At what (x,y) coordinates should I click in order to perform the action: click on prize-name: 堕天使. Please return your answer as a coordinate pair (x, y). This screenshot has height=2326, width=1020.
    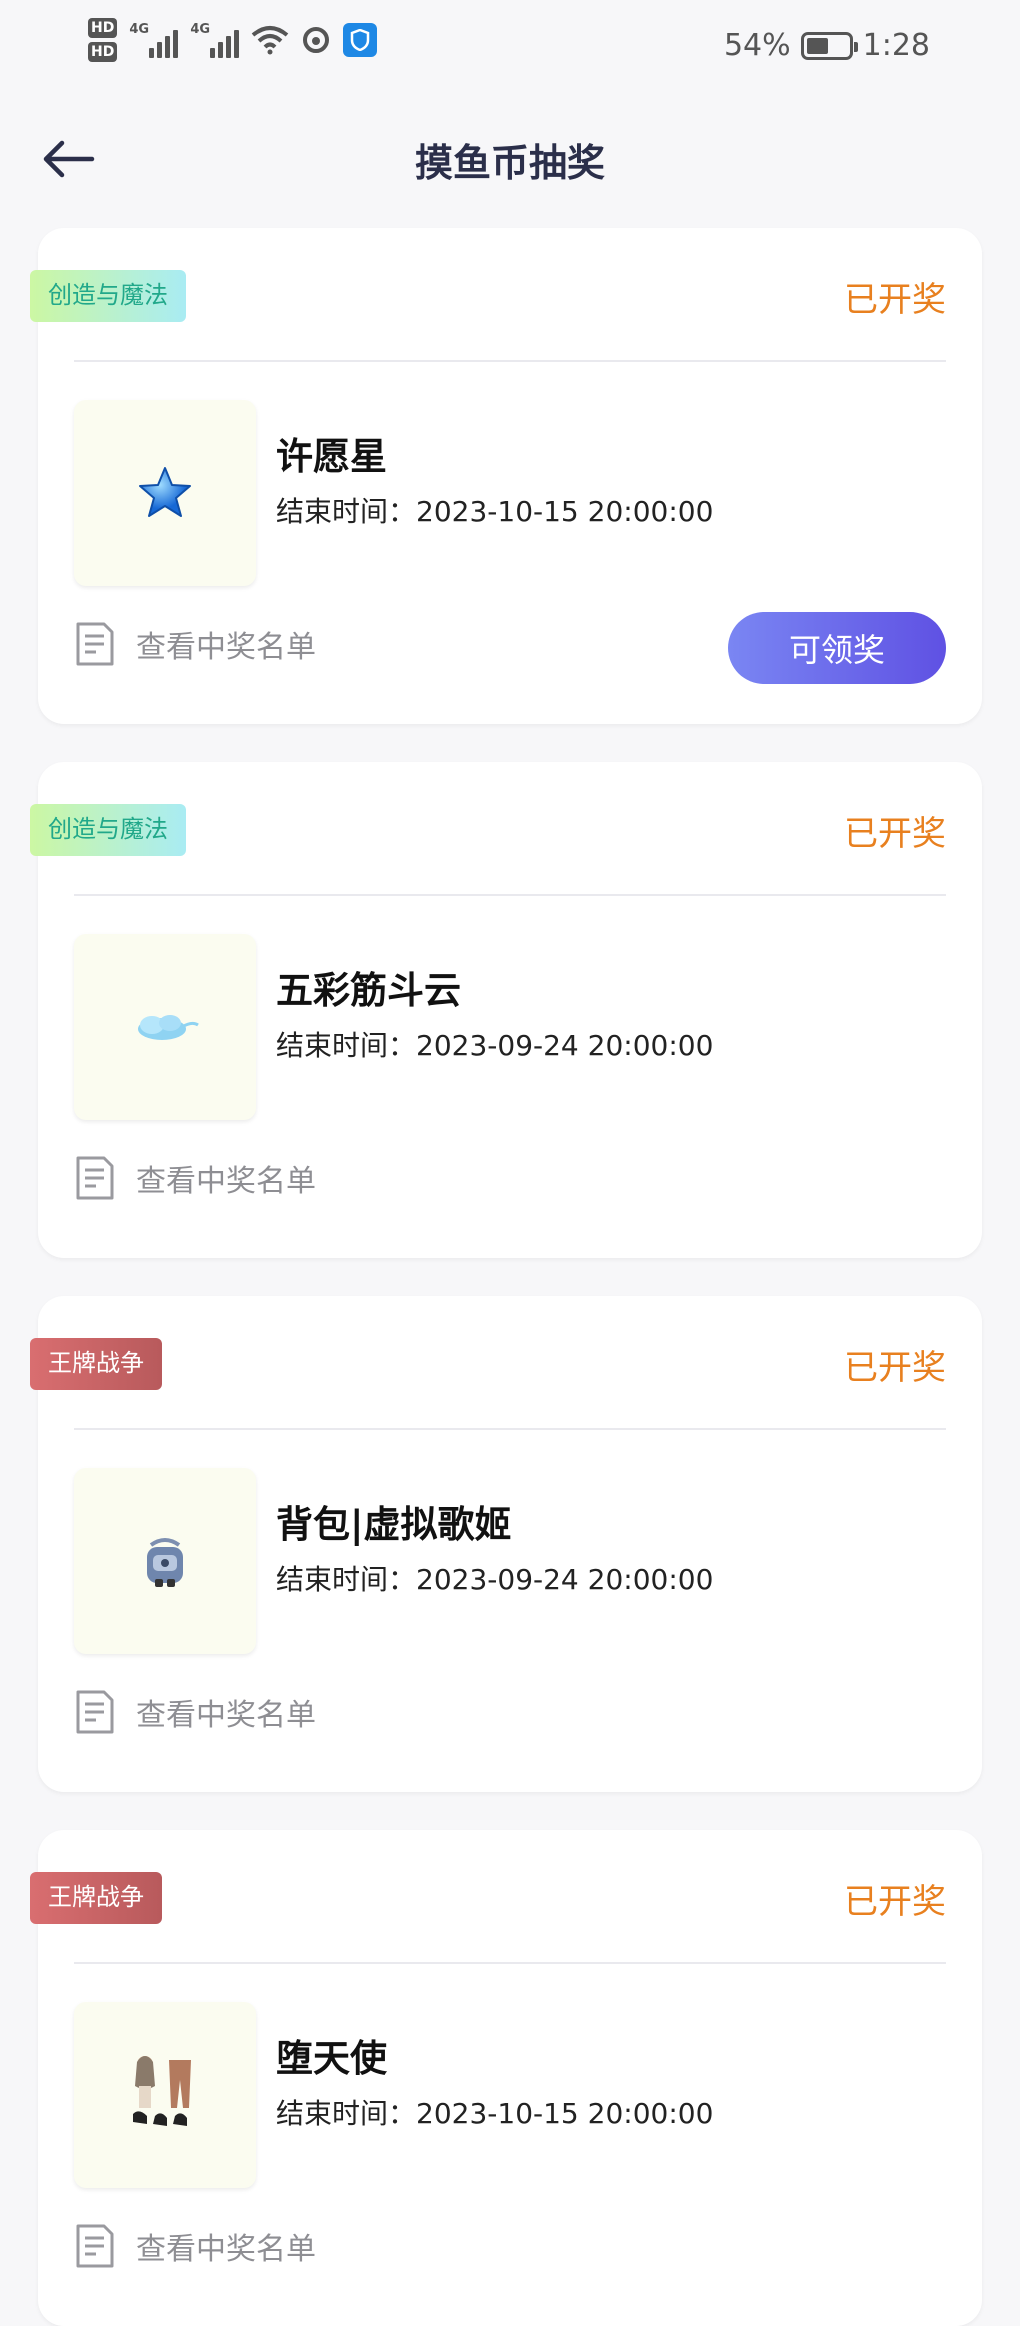
    Looking at the image, I should click on (331, 2058).